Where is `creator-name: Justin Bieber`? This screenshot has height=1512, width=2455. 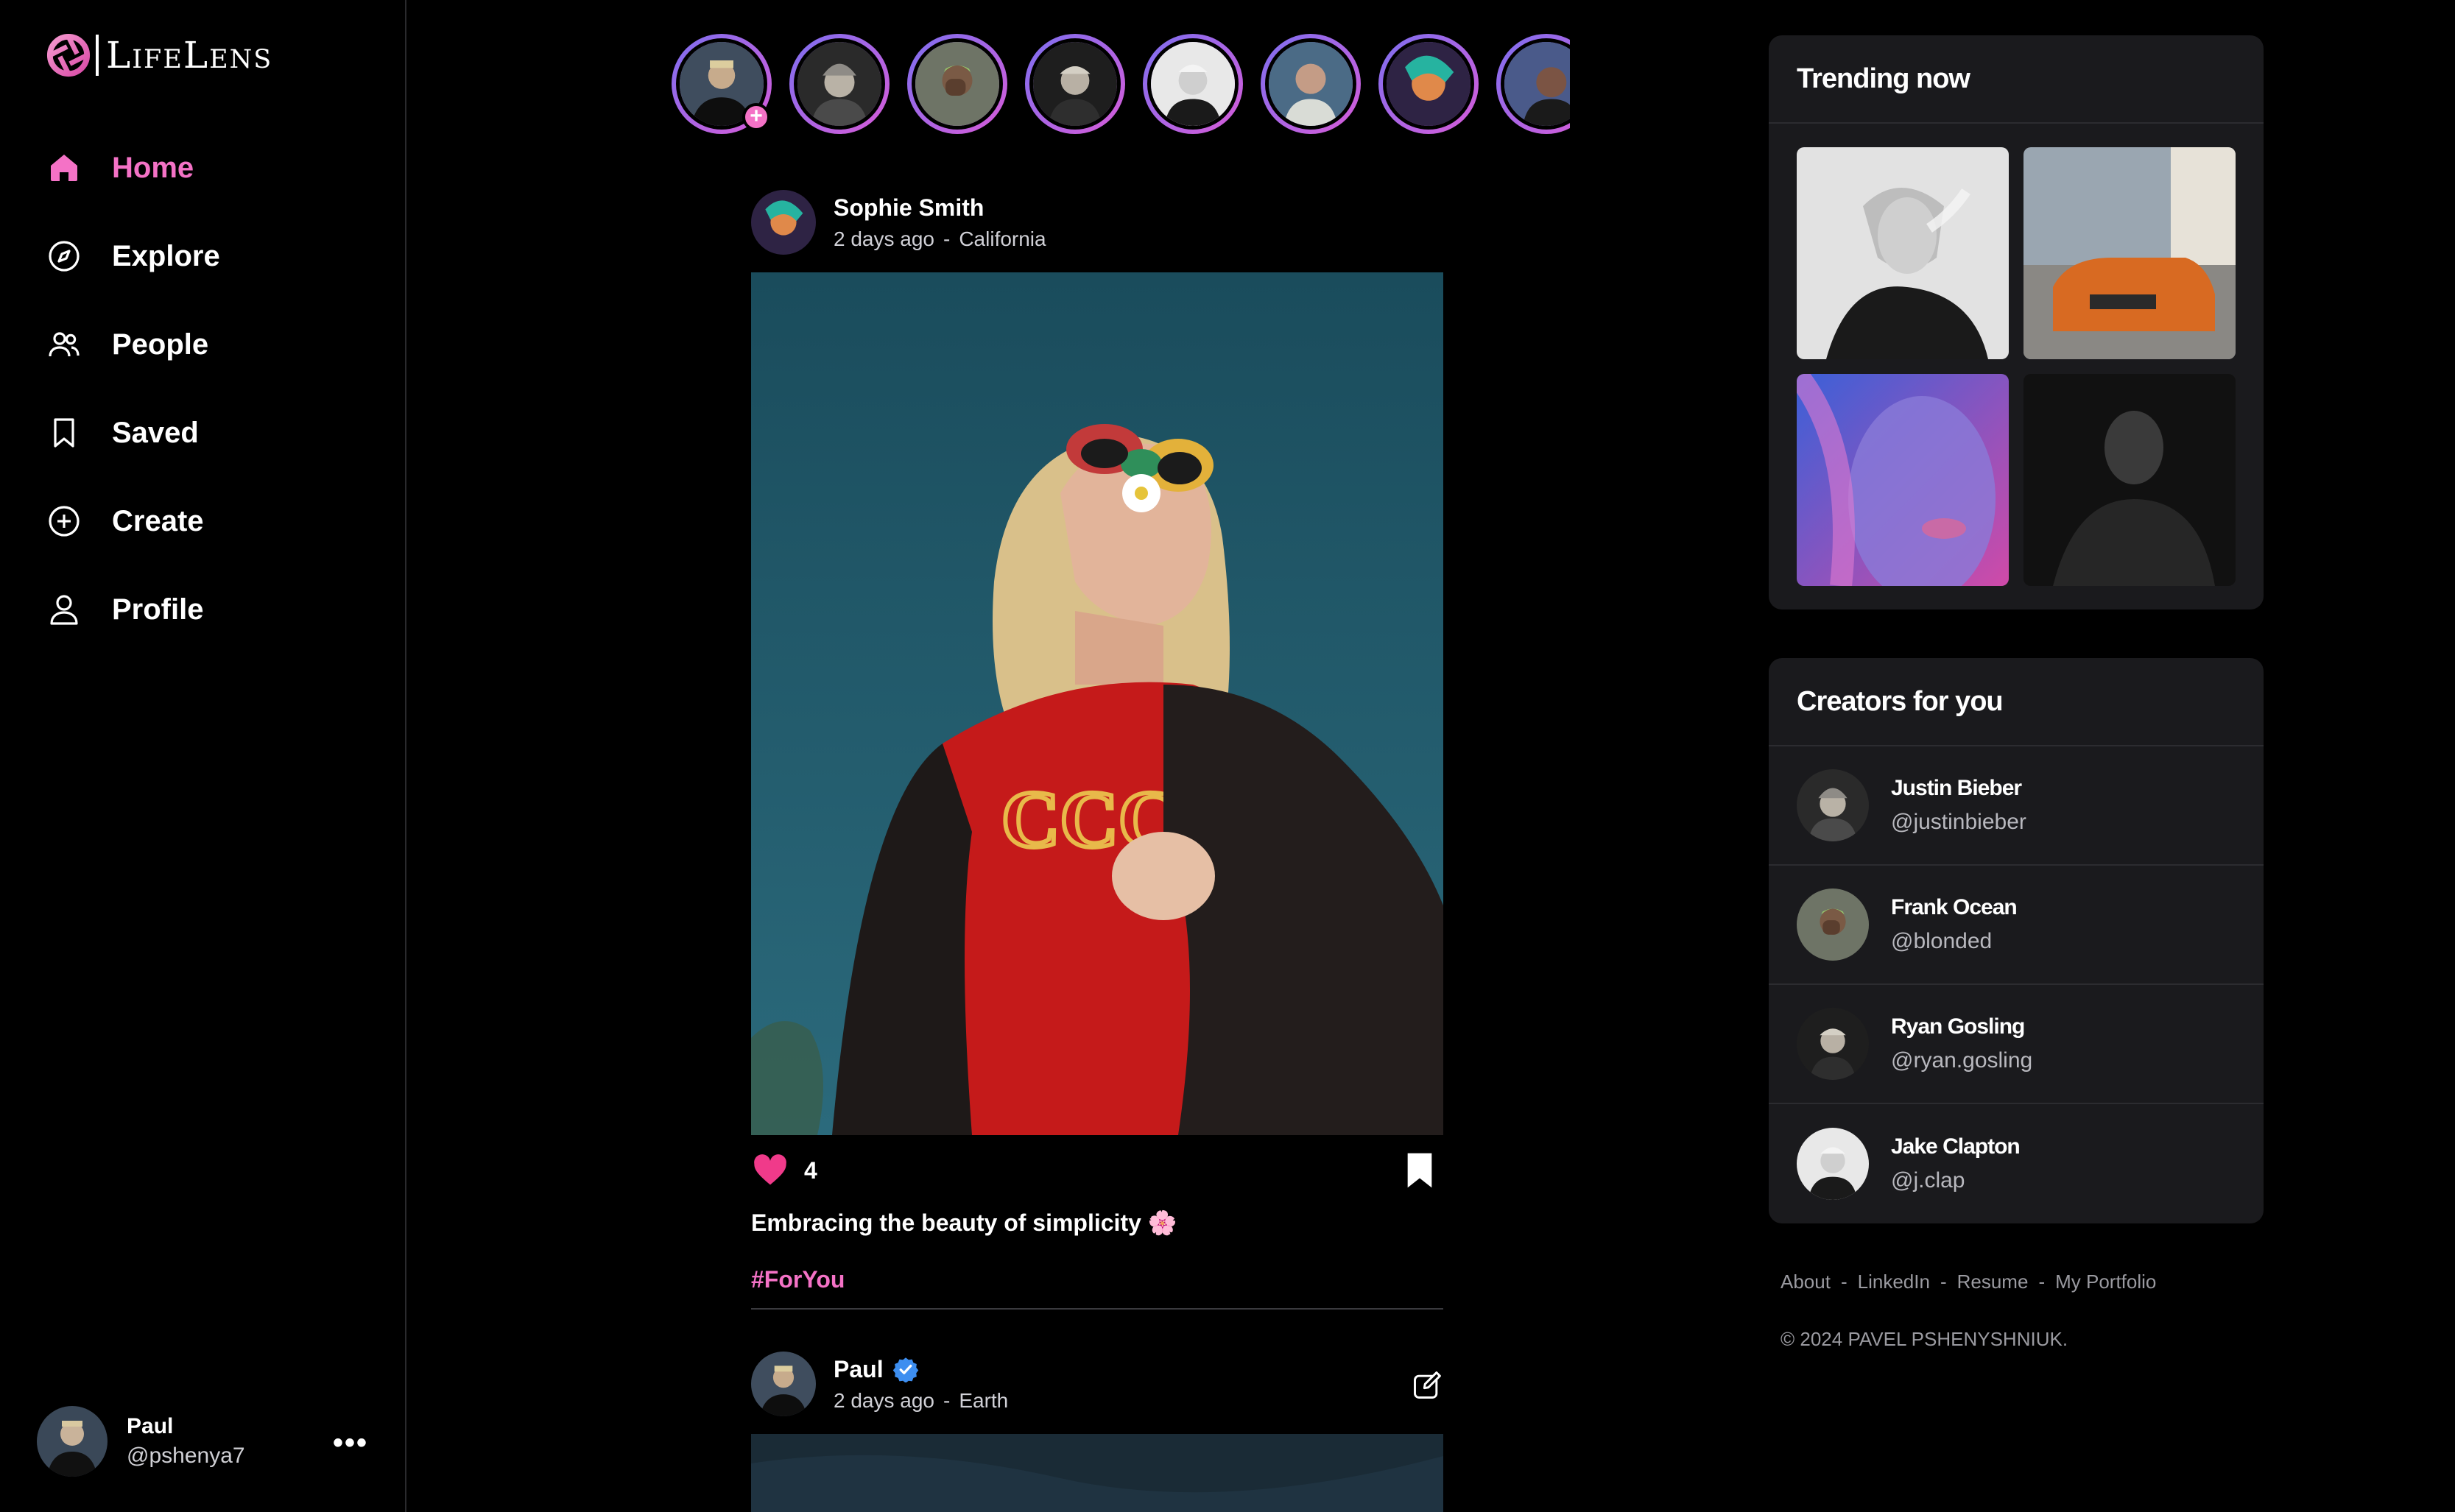 creator-name: Justin Bieber is located at coordinates (1956, 788).